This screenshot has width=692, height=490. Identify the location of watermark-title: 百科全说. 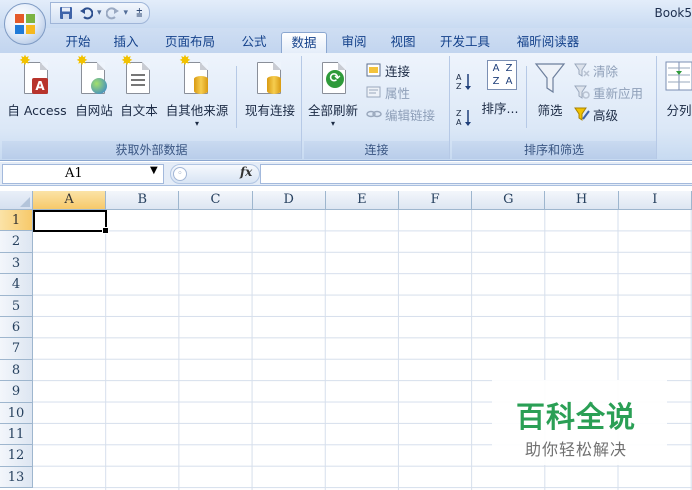
(576, 417).